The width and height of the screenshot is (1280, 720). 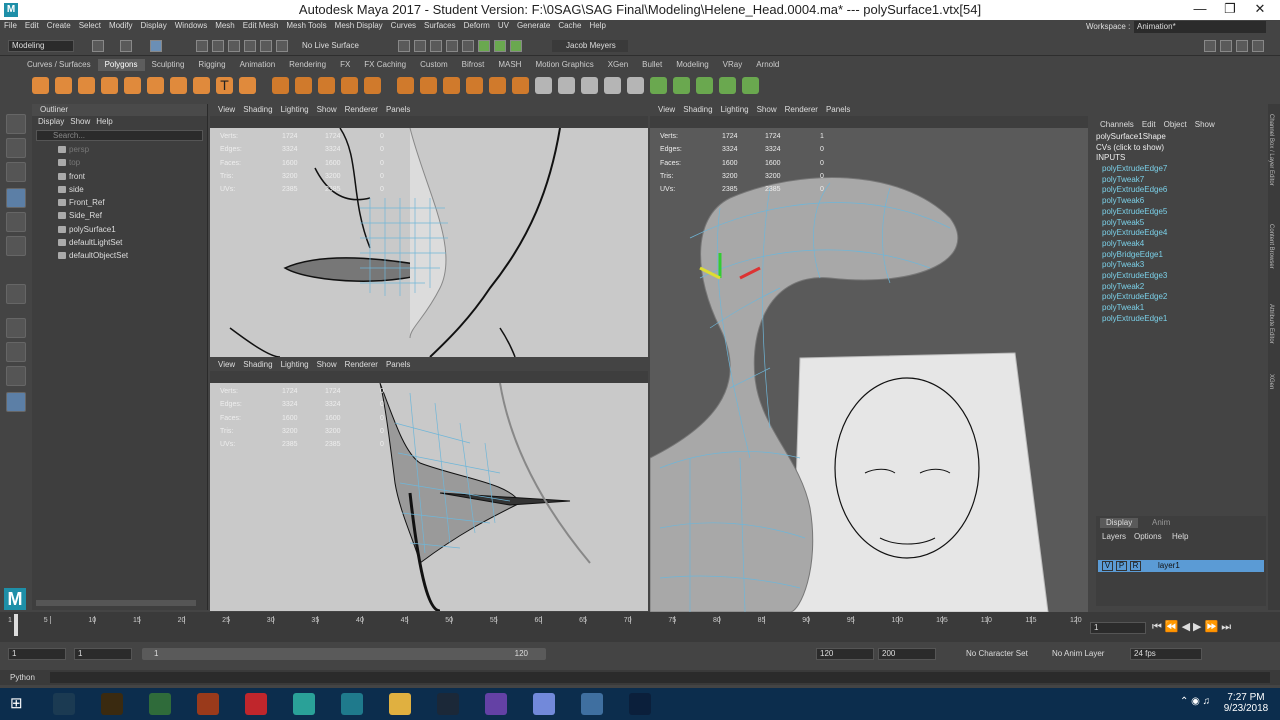 I want to click on snap-surface-icon, so click(x=266, y=46).